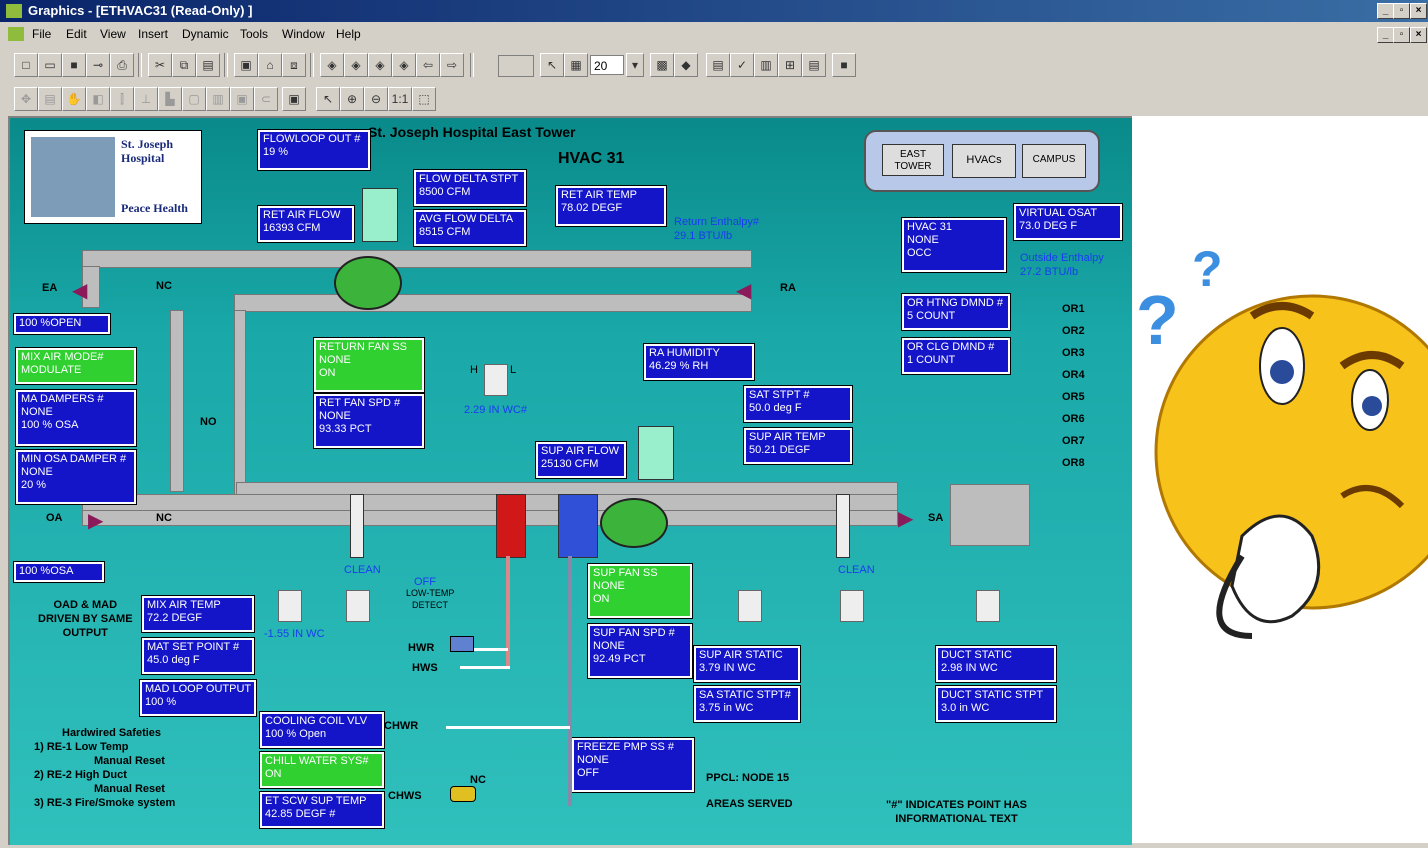 Image resolution: width=1428 pixels, height=848 pixels. I want to click on min-osa-damper-point: MIN OSA DAMPER # NONE 20 %, so click(76, 477).